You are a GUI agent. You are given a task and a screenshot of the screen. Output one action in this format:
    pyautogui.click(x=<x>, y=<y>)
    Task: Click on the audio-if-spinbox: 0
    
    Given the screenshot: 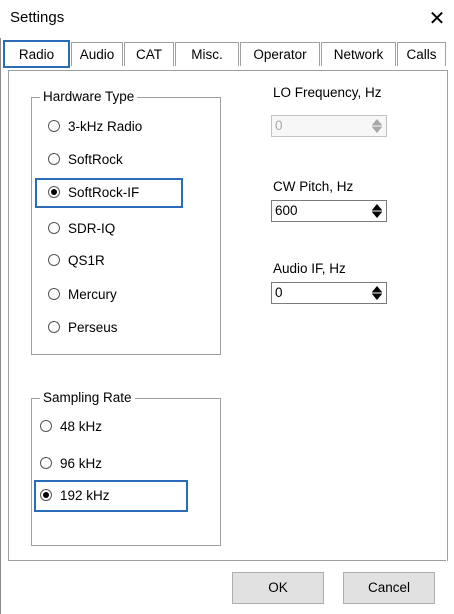 What is the action you would take?
    pyautogui.click(x=329, y=293)
    